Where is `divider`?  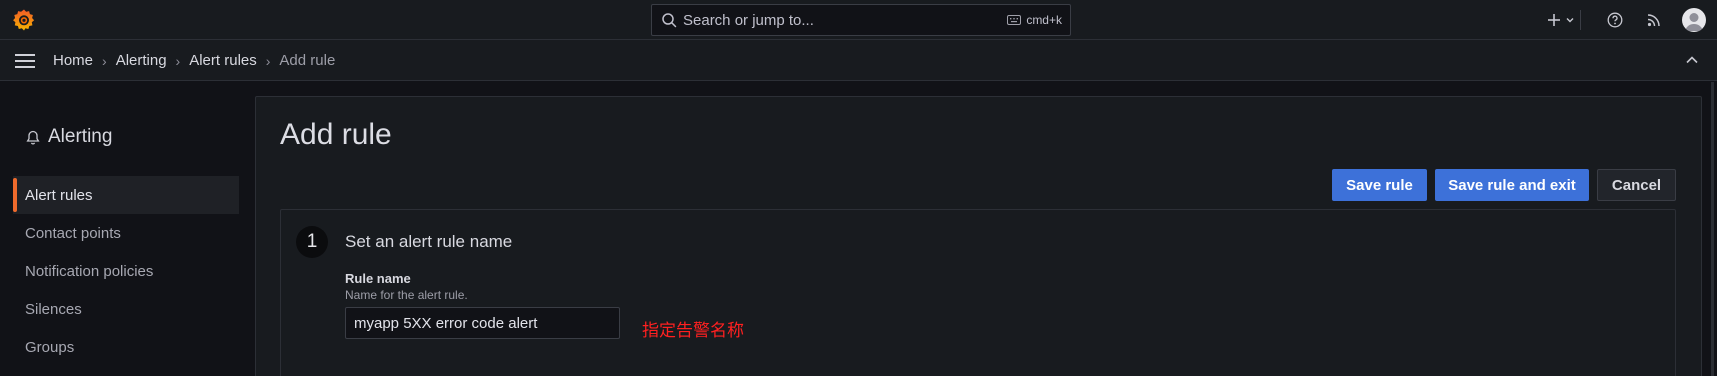 divider is located at coordinates (1580, 20).